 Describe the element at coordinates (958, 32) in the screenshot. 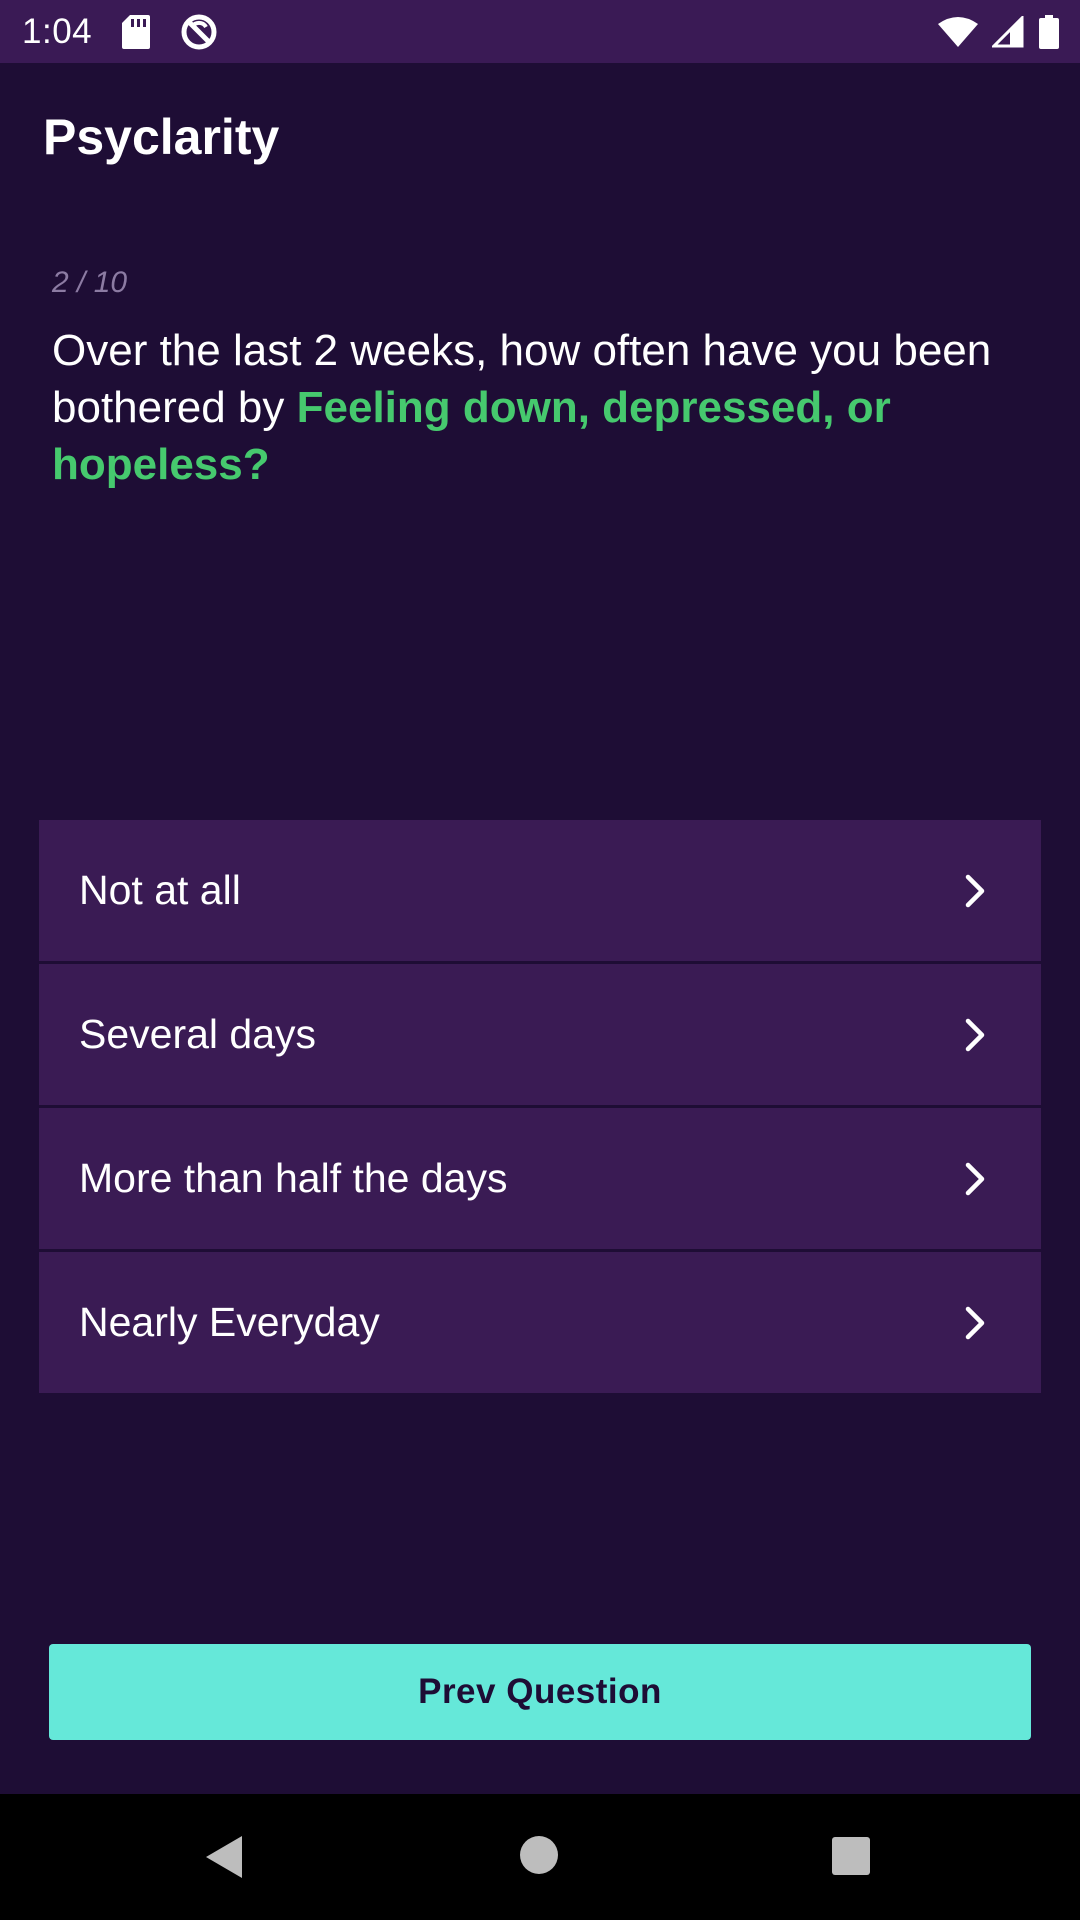

I see `wifi-icon` at that location.